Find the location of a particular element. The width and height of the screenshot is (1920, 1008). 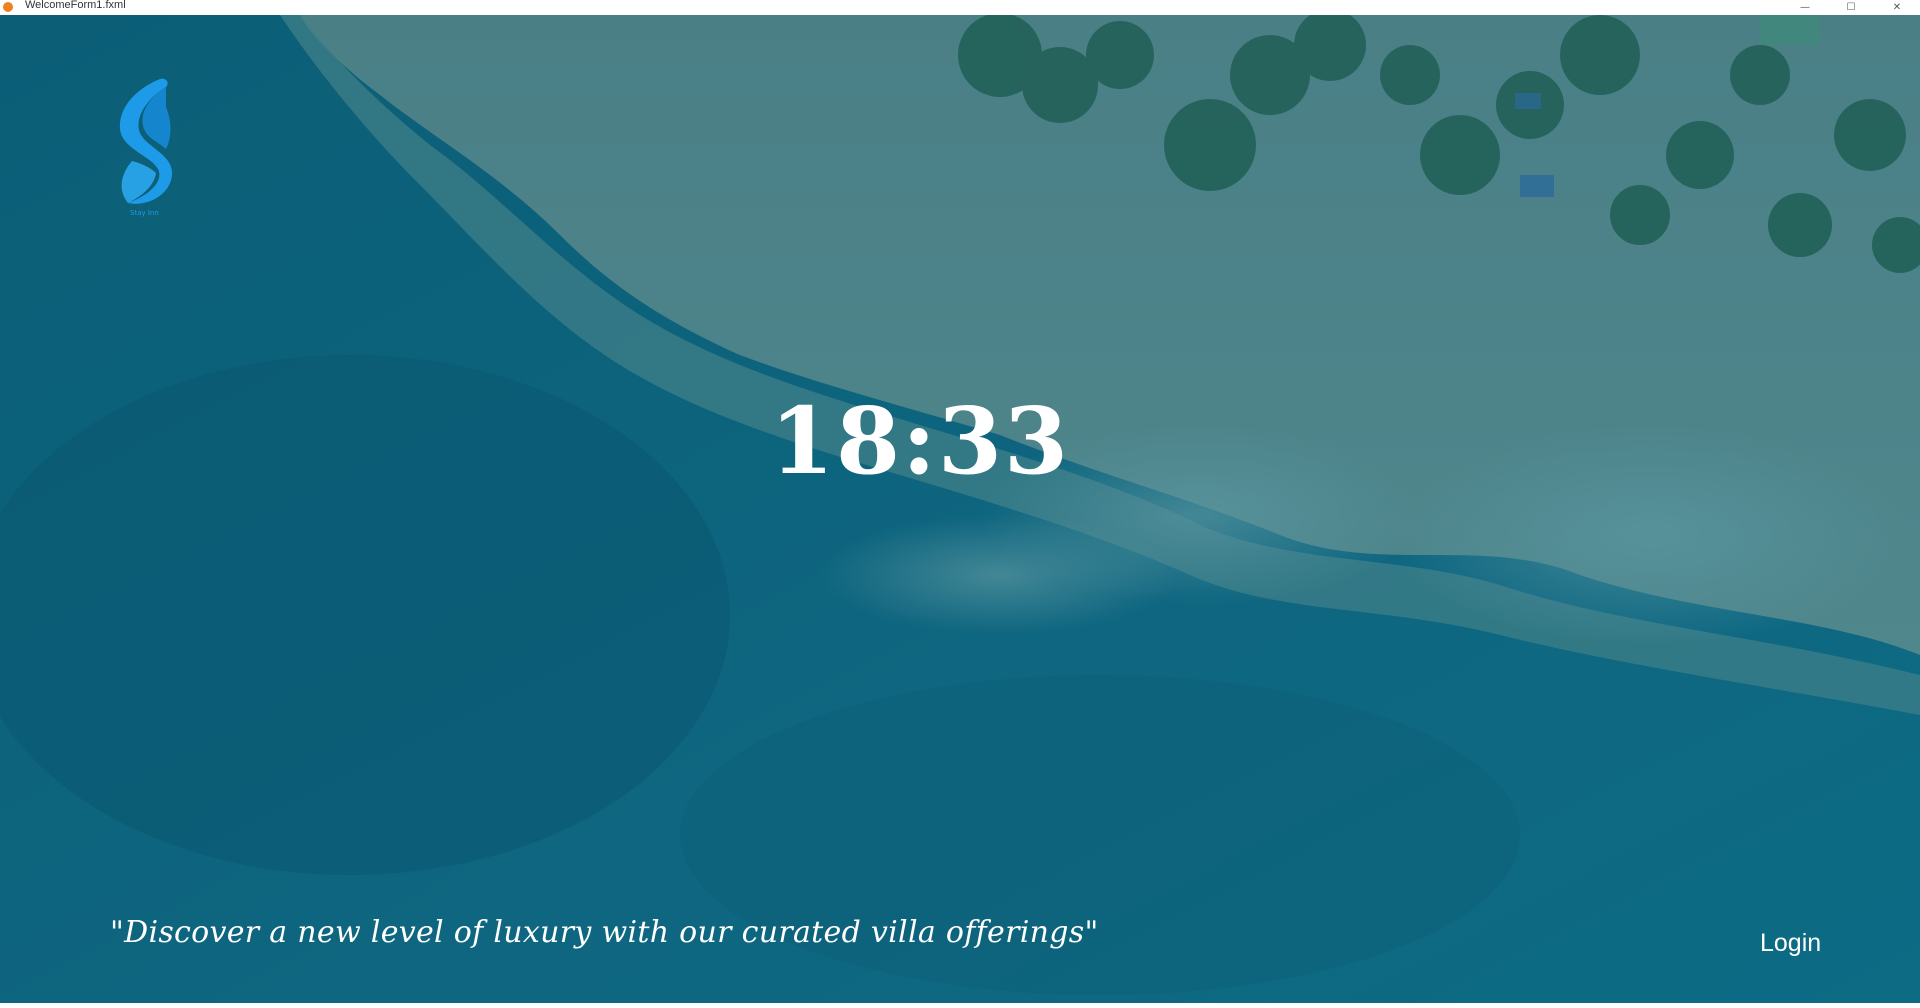

window-controls: — ☐ ✕ is located at coordinates (1851, 7).